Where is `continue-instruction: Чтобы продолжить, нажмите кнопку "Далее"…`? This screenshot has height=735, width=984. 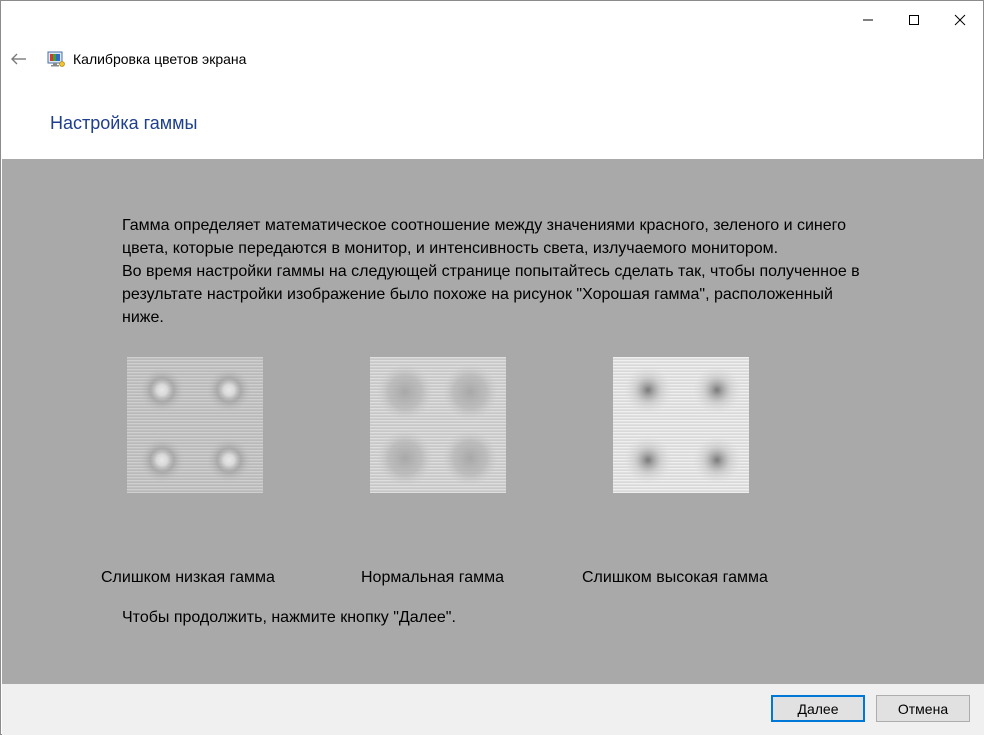 continue-instruction: Чтобы продолжить, нажмите кнопку "Далее"… is located at coordinates (289, 617).